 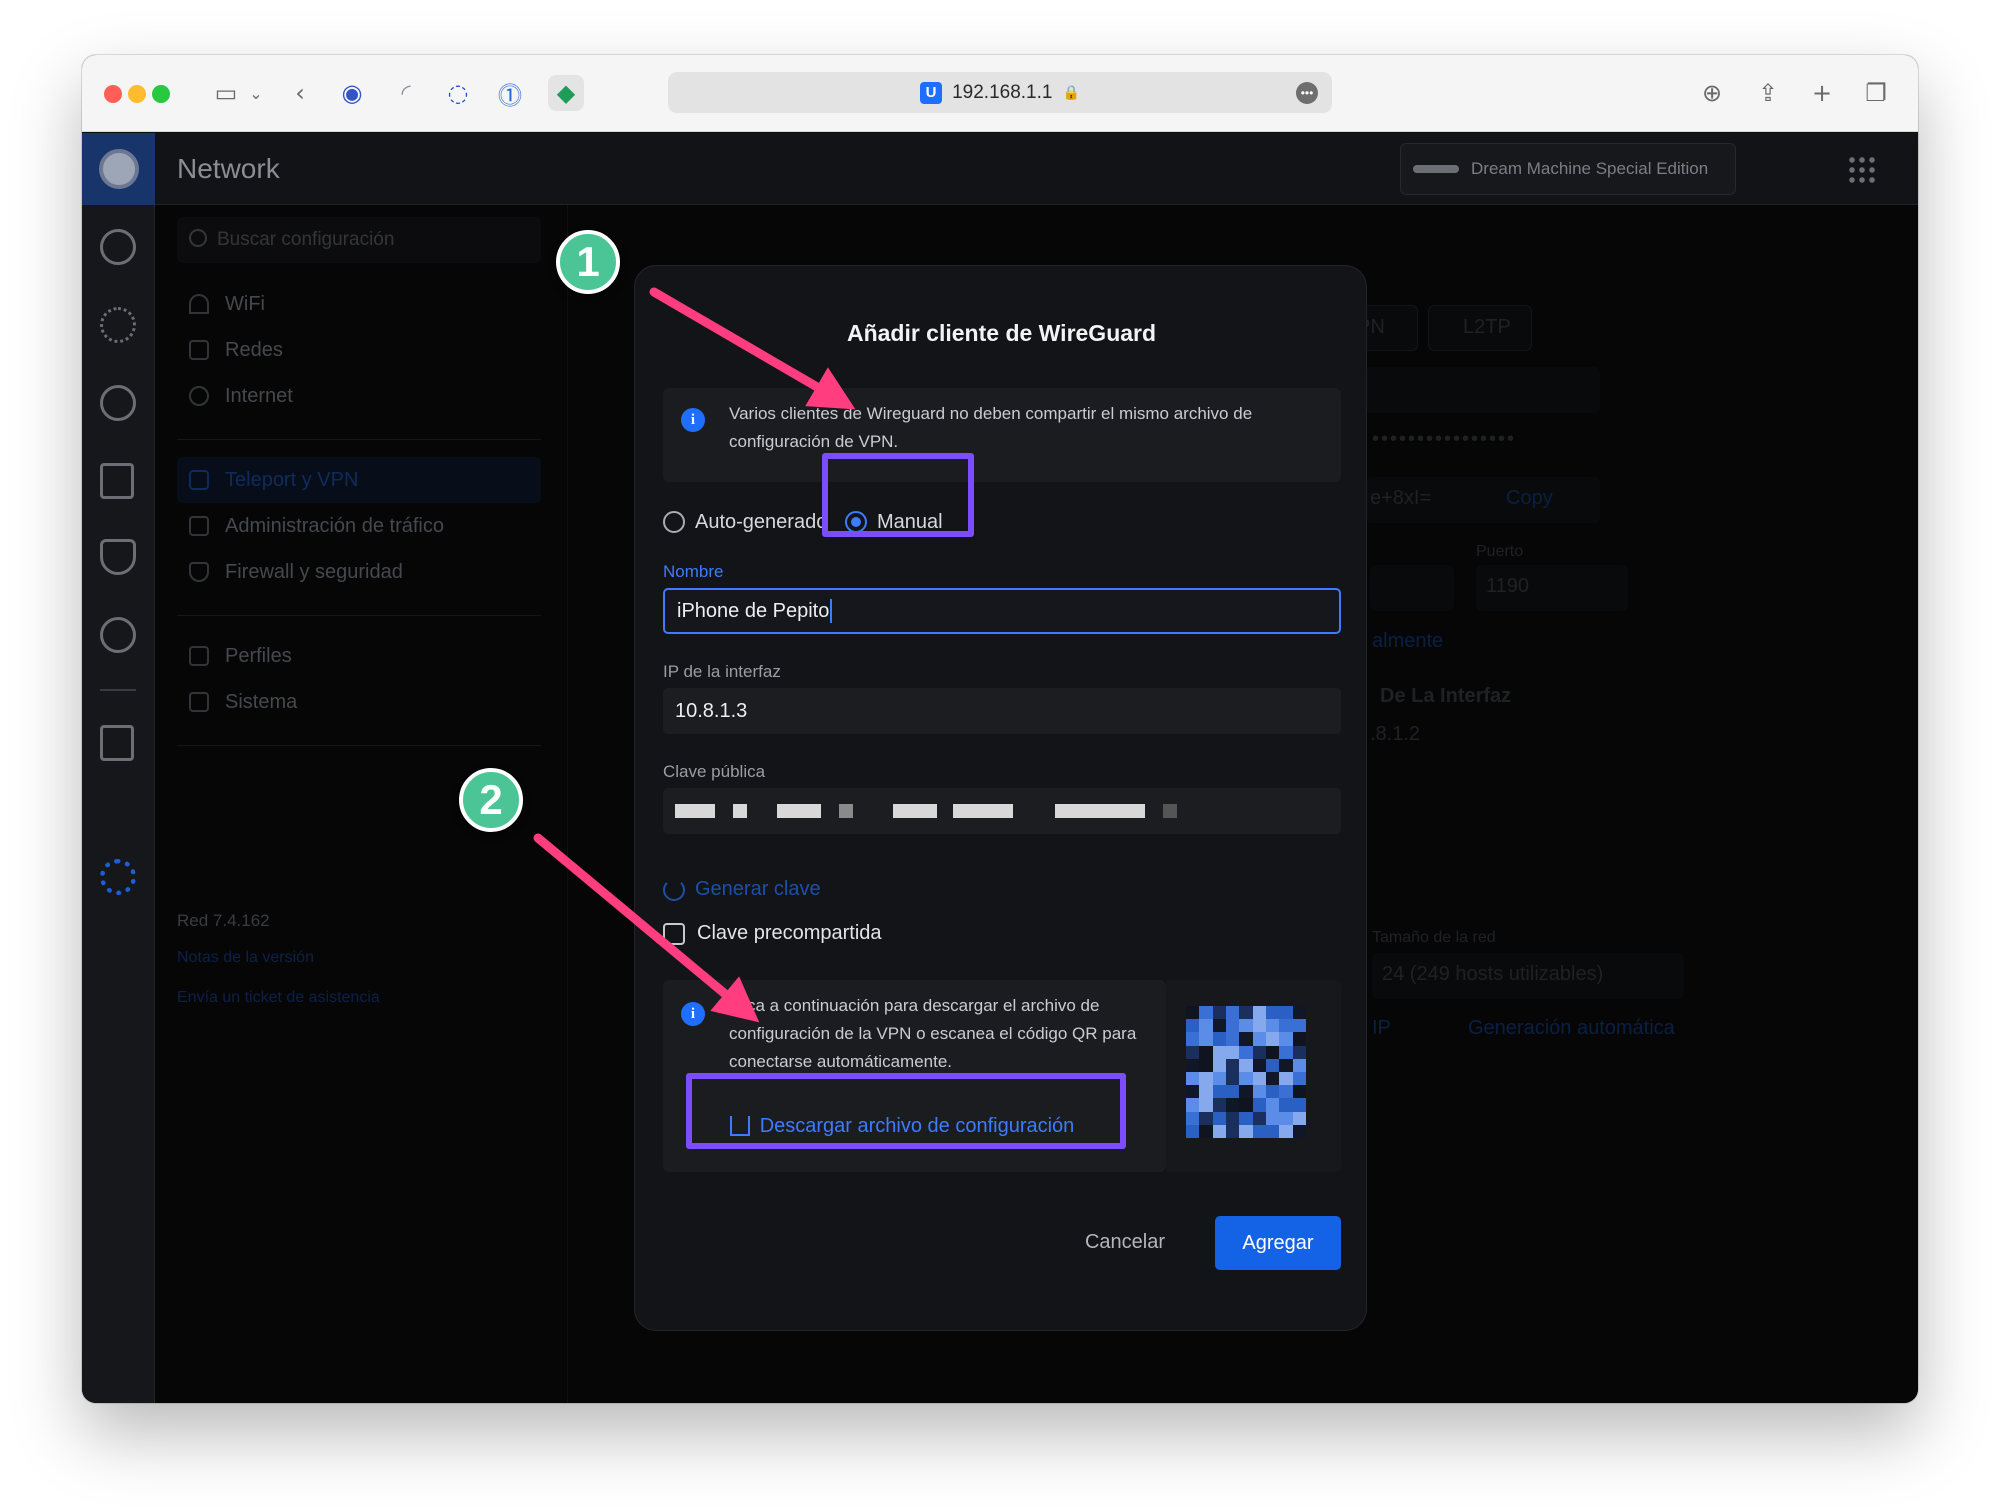 I want to click on settings-gear-icon, so click(x=118, y=877).